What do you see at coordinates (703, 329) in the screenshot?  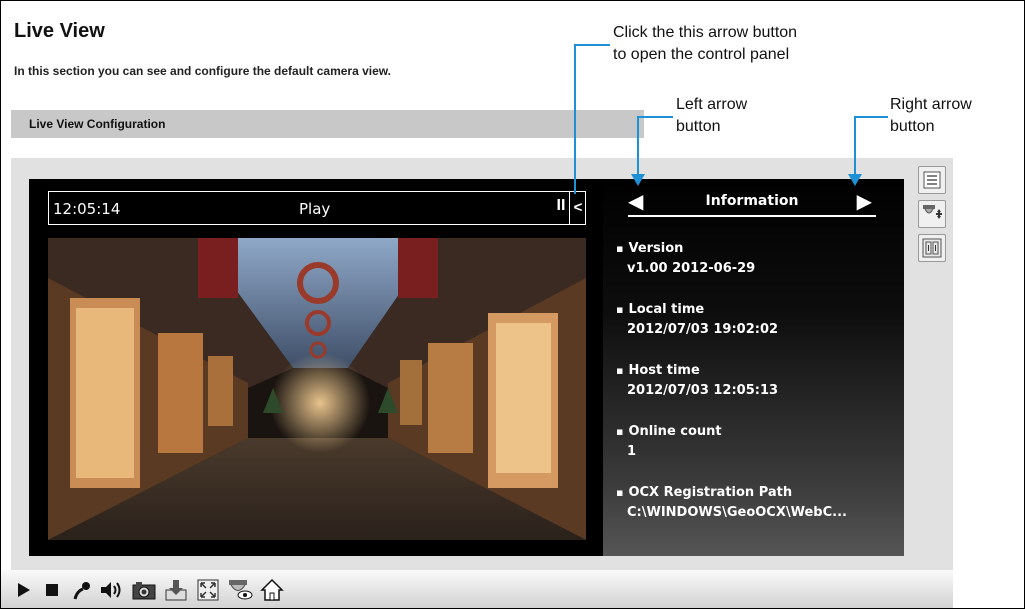 I see `info-value: 2012/07/03 19:02:02` at bounding box center [703, 329].